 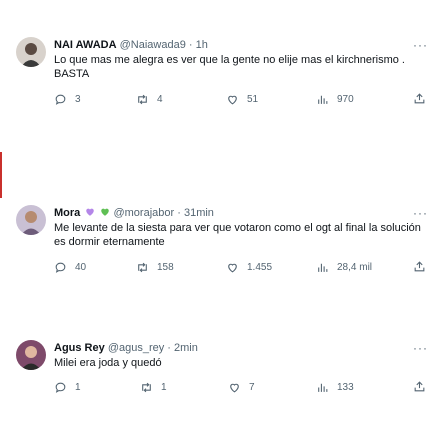 What do you see at coordinates (67, 213) in the screenshot?
I see `author-name: Mora` at bounding box center [67, 213].